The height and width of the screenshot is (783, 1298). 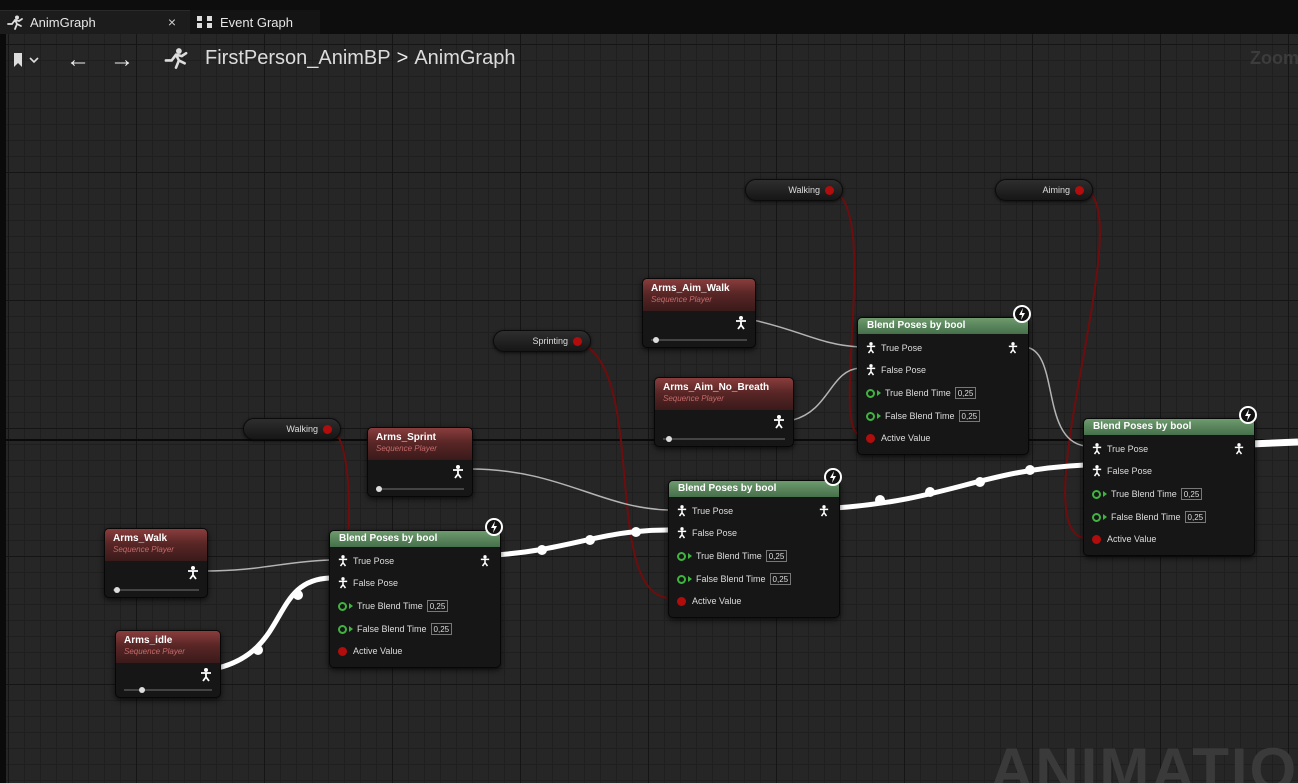 What do you see at coordinates (255, 22) in the screenshot?
I see `tab-event-graph: Event Graph` at bounding box center [255, 22].